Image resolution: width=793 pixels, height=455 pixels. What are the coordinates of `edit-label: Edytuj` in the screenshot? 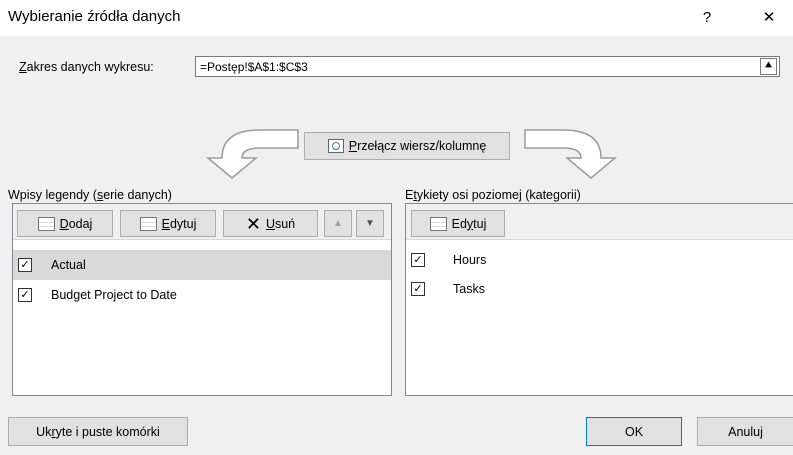 It's located at (179, 223).